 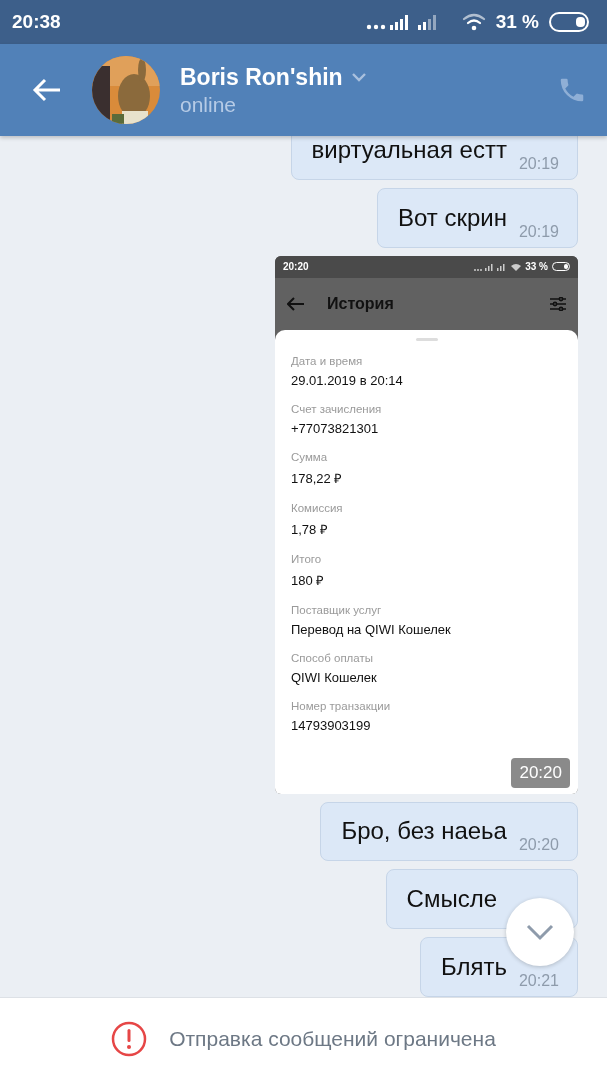 I want to click on signal-icon, so click(x=490, y=266).